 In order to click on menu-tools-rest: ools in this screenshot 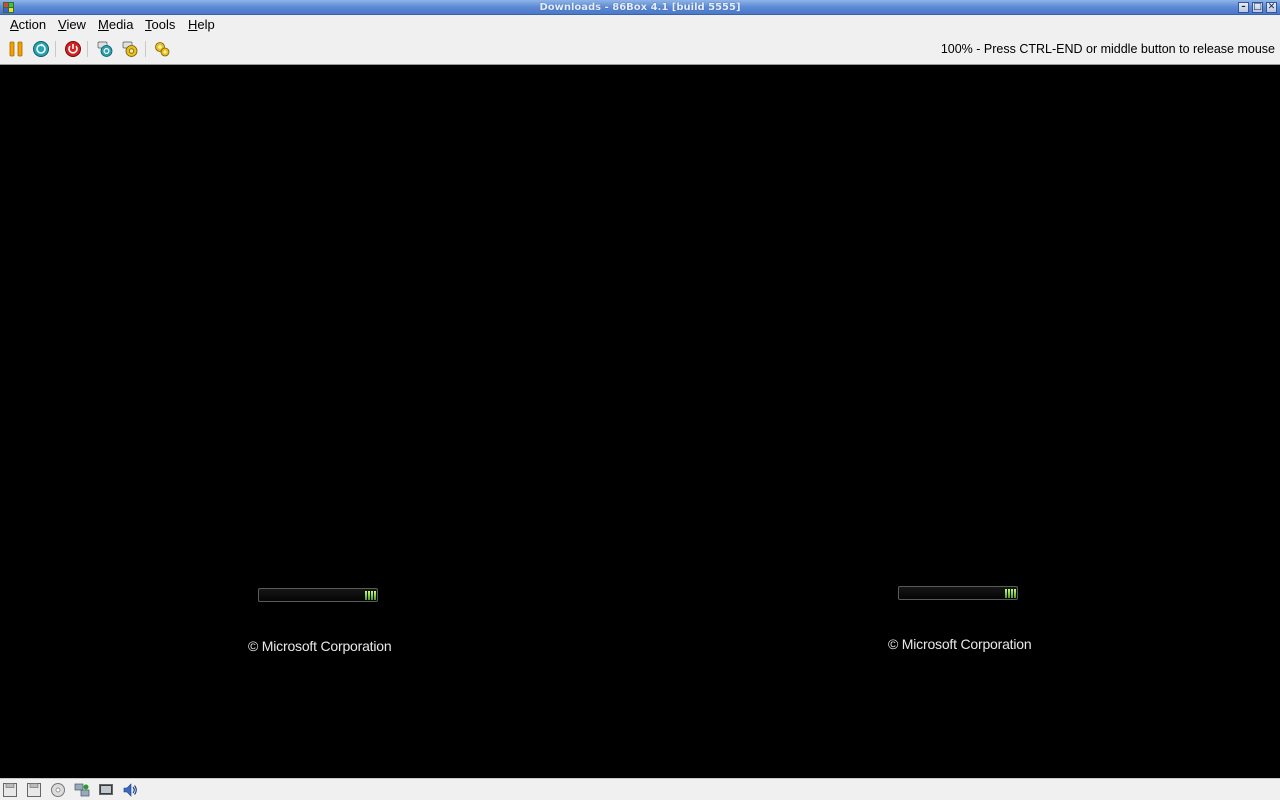, I will do `click(163, 24)`.